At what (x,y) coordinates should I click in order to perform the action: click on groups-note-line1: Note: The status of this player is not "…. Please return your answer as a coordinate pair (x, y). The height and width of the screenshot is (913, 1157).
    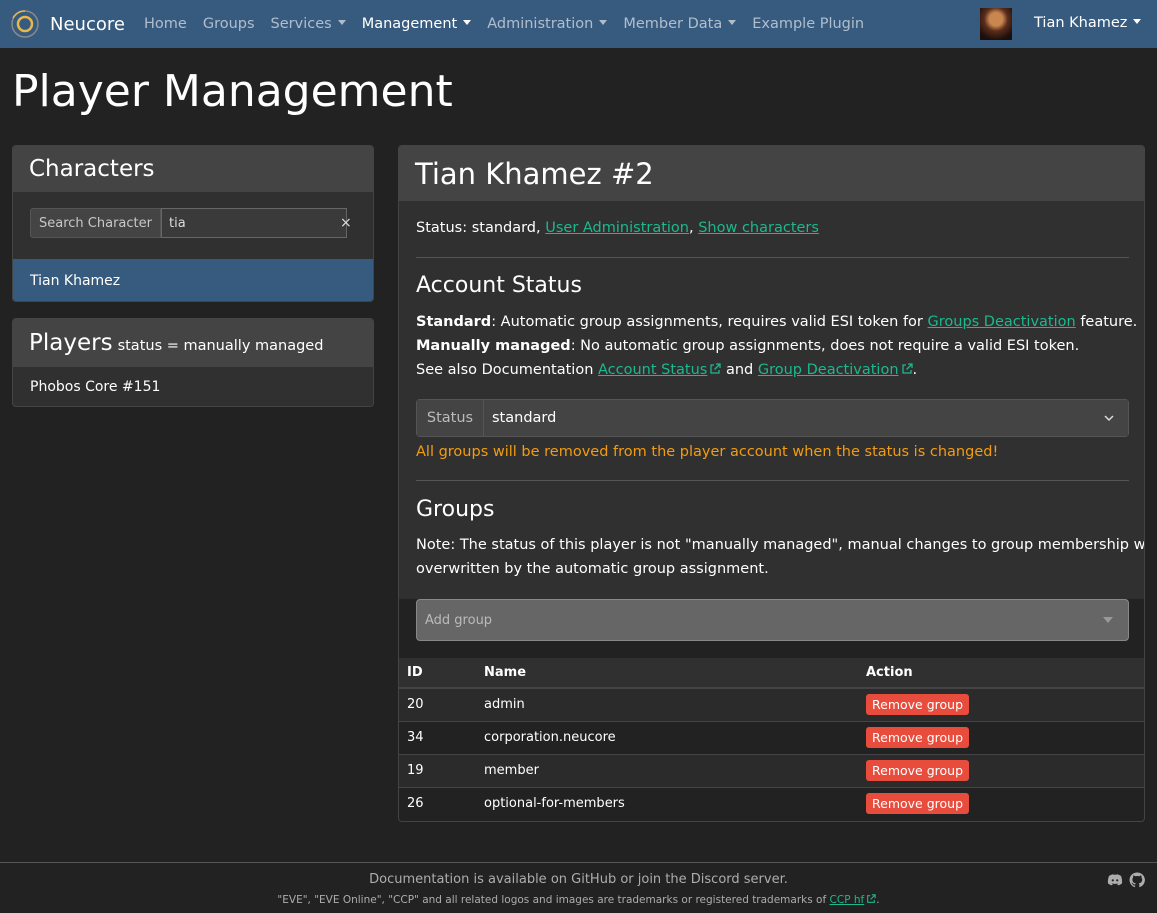
    Looking at the image, I should click on (780, 545).